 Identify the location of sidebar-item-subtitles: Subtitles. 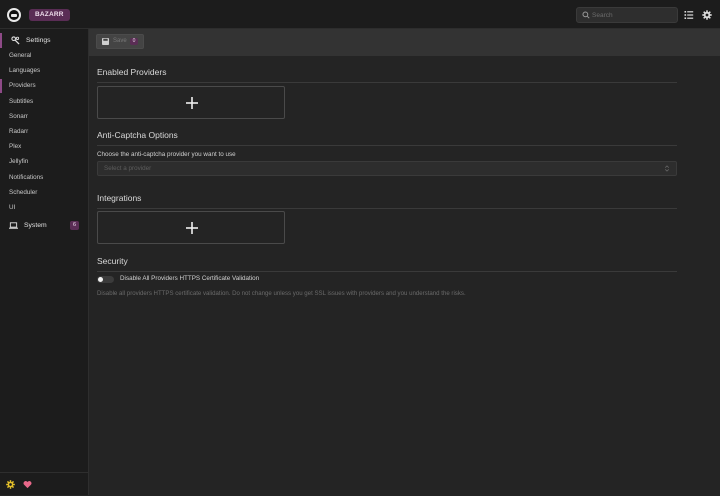
(44, 102).